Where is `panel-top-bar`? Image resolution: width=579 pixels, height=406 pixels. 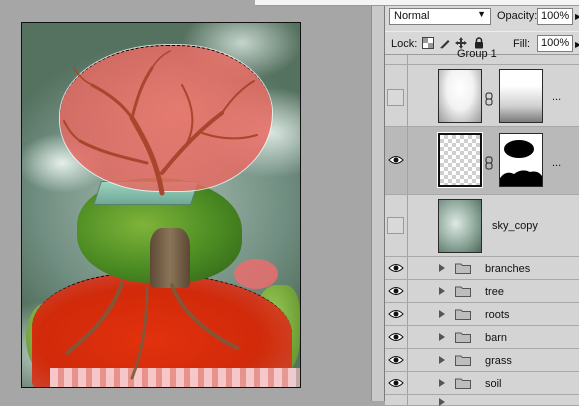
panel-top-bar is located at coordinates (417, 3).